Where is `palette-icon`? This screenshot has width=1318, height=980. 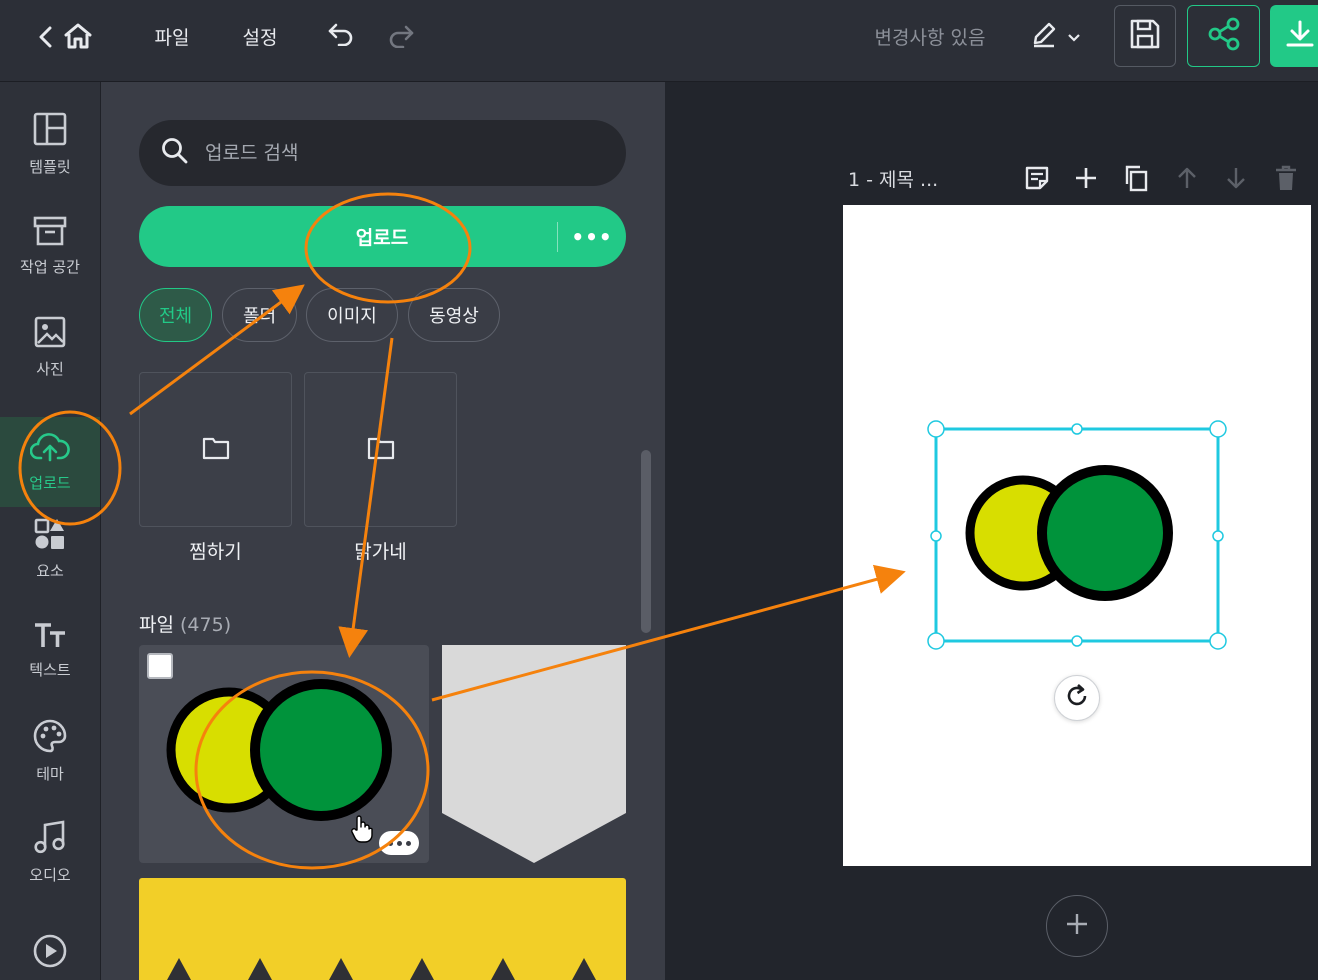
palette-icon is located at coordinates (50, 738).